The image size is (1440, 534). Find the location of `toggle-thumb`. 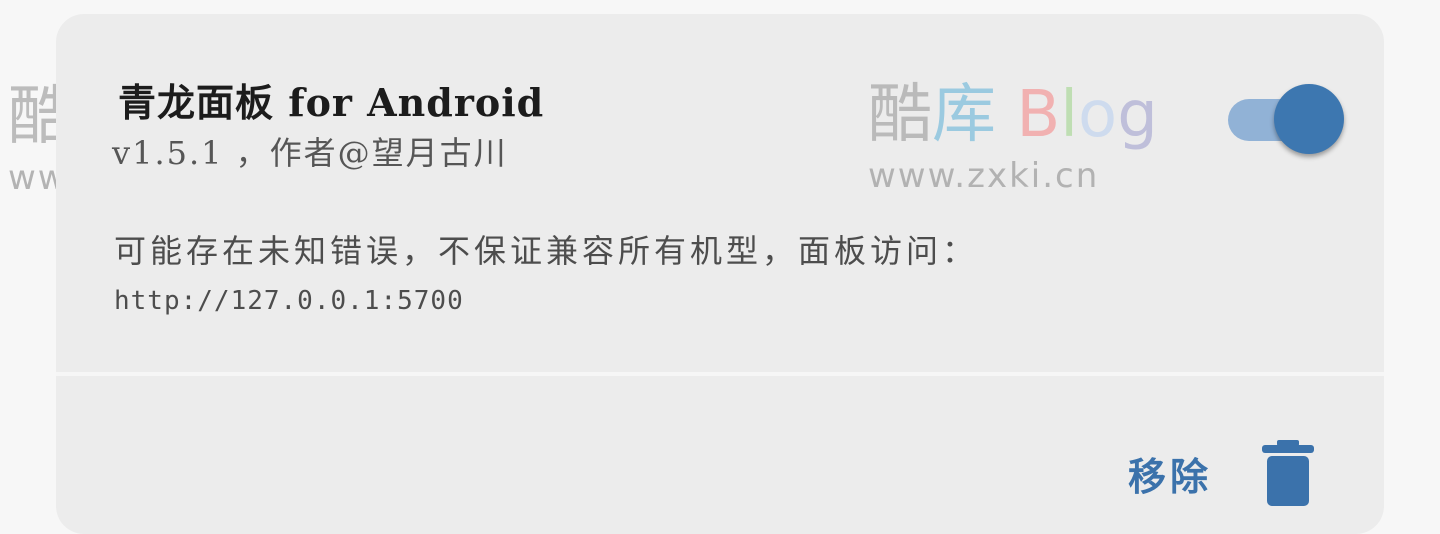

toggle-thumb is located at coordinates (1309, 119).